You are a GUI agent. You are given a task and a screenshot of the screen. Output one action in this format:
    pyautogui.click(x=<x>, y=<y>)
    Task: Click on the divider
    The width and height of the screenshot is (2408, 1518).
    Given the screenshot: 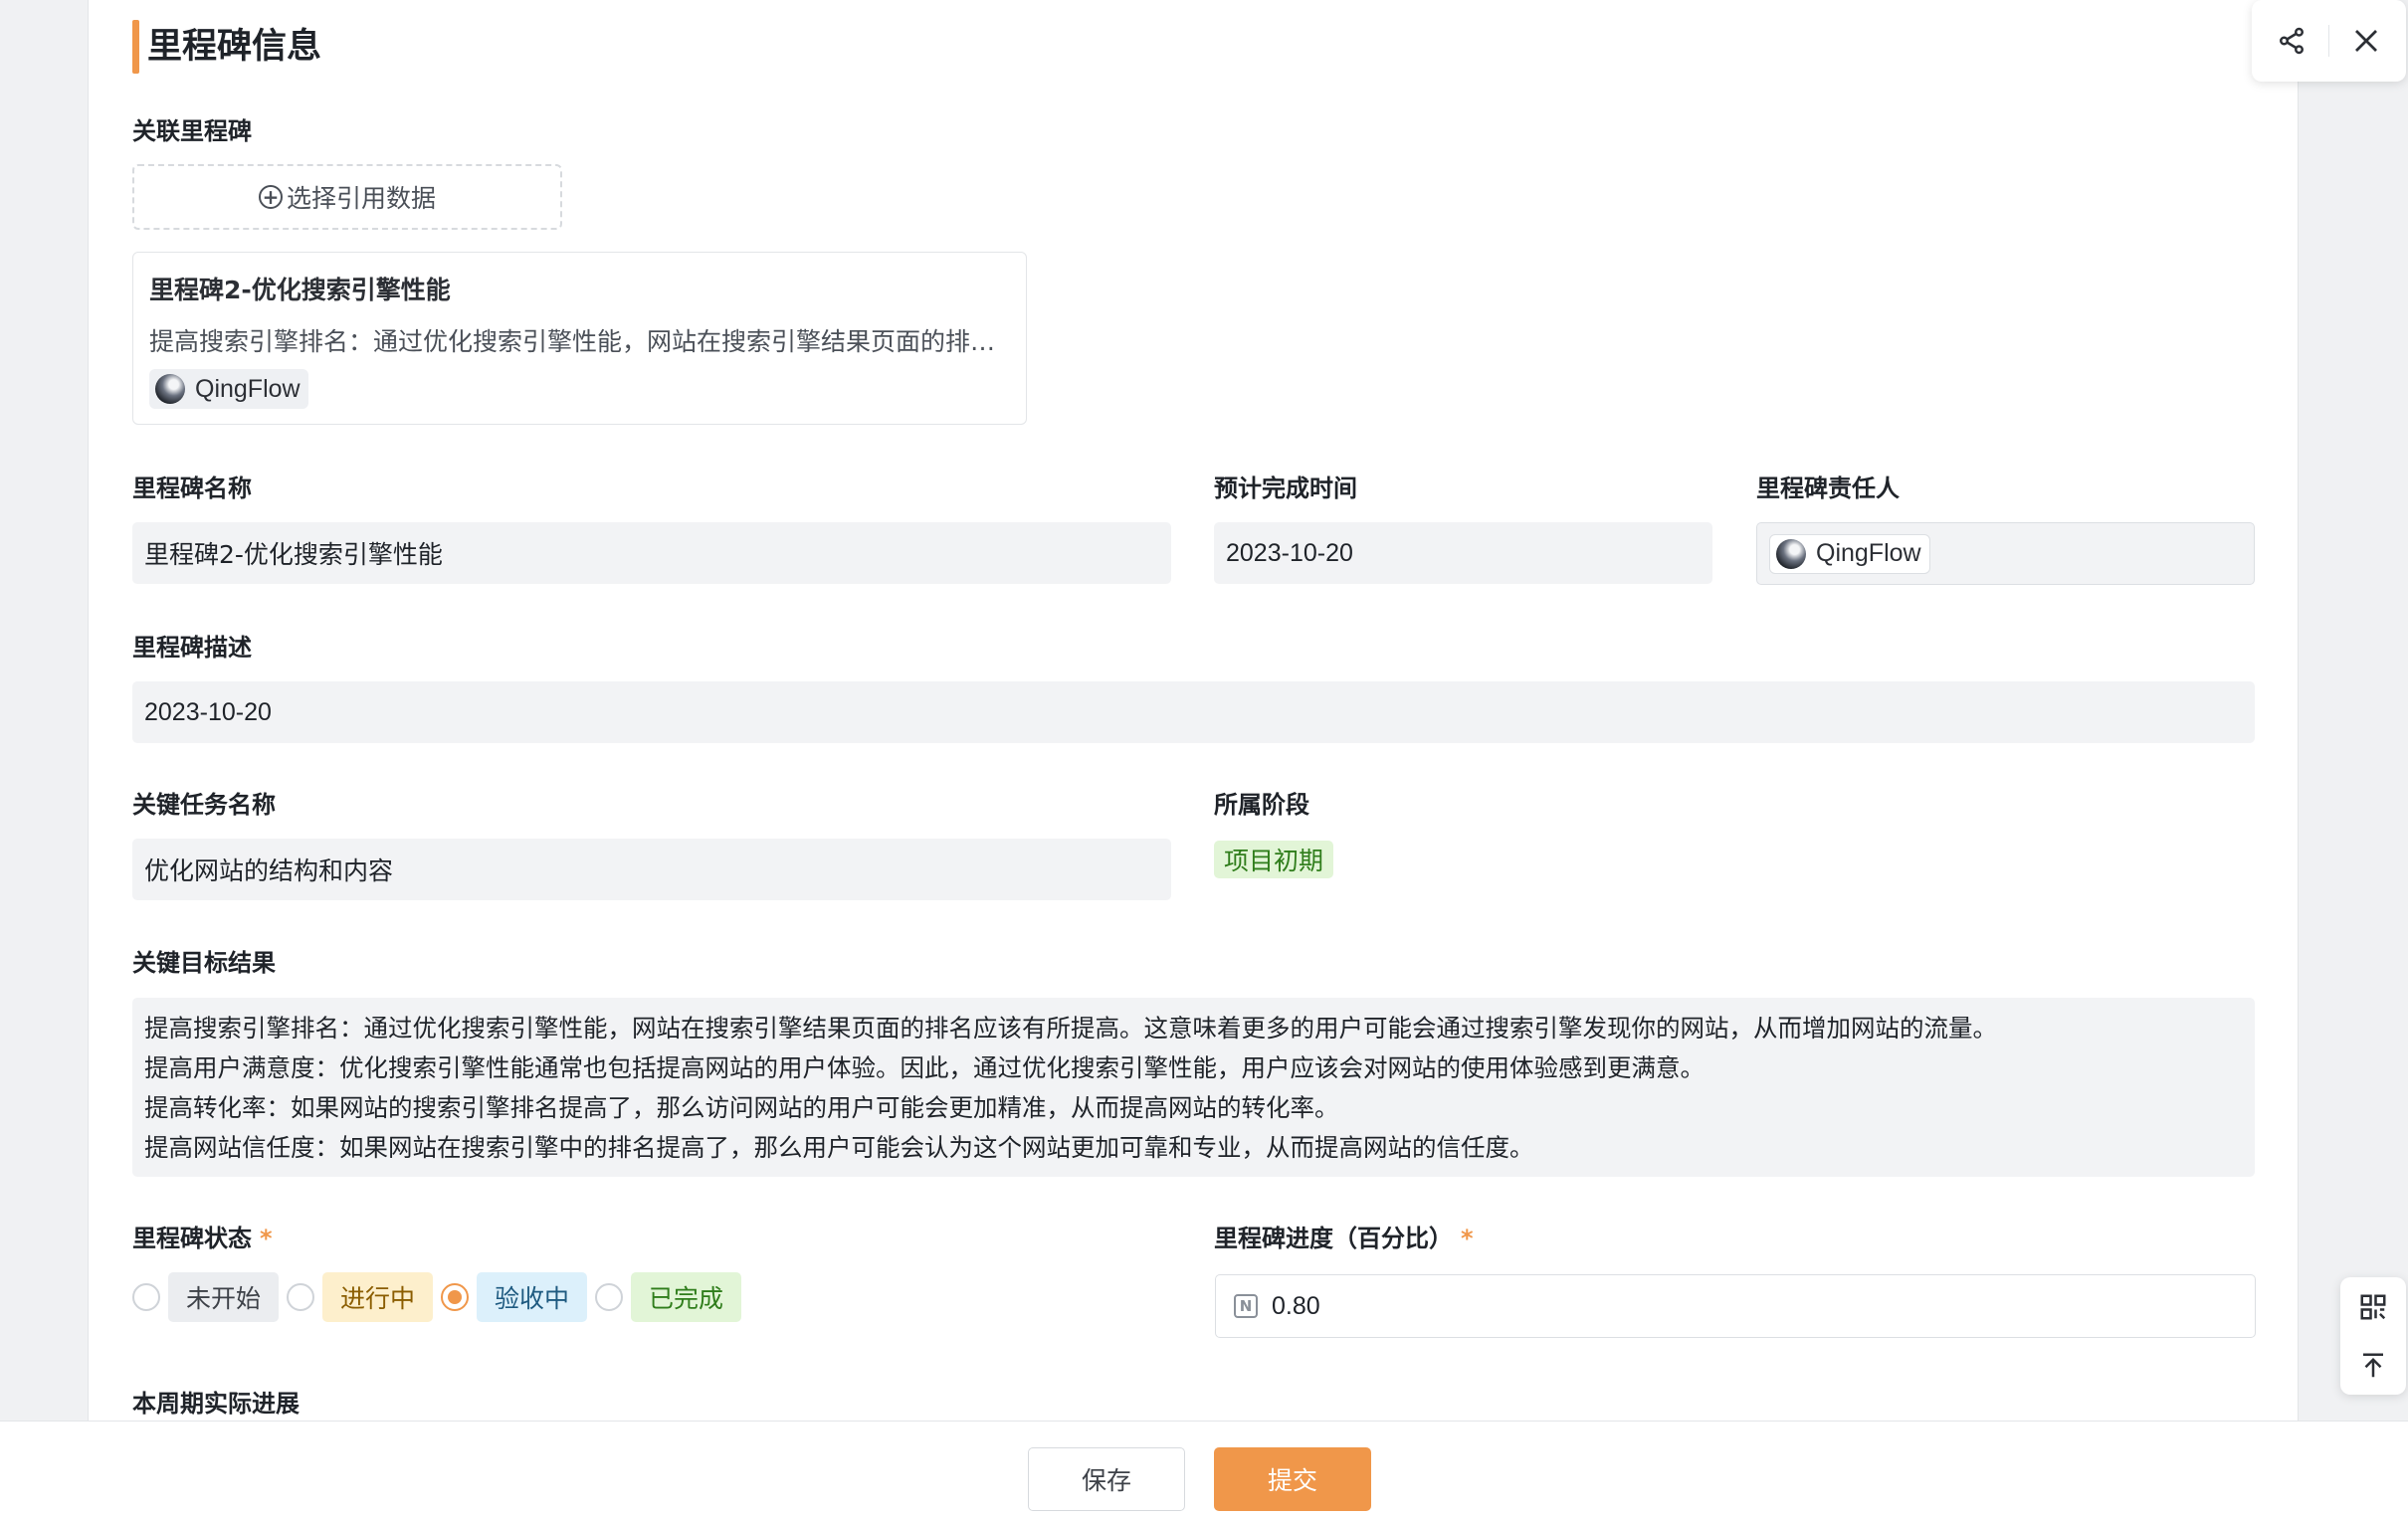 What is the action you would take?
    pyautogui.click(x=2328, y=41)
    